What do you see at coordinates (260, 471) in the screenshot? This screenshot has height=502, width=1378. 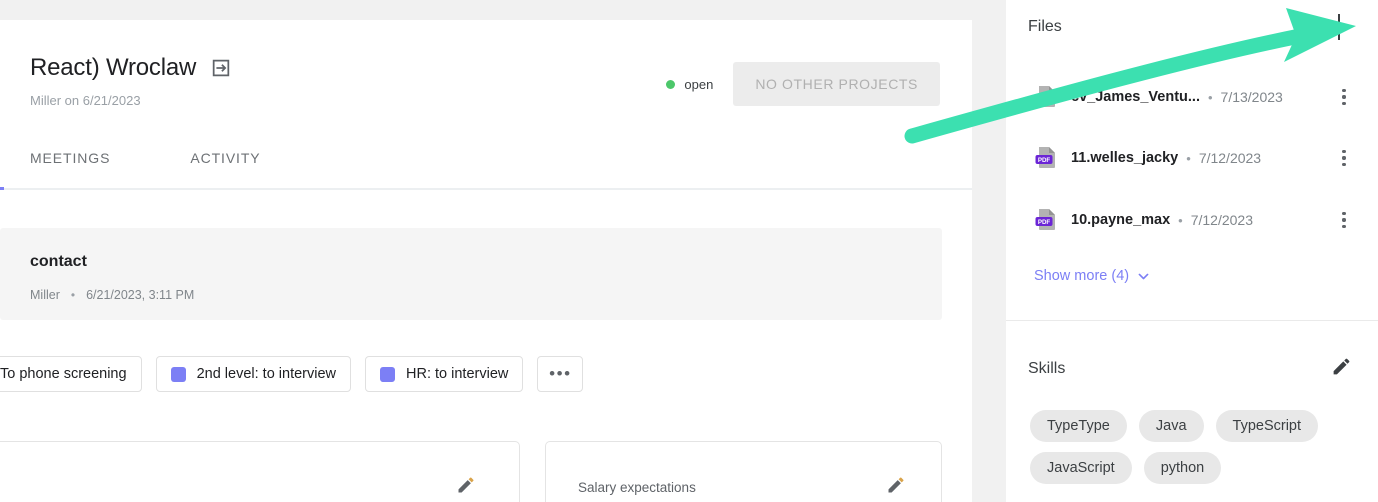 I see `bottom-card-left` at bounding box center [260, 471].